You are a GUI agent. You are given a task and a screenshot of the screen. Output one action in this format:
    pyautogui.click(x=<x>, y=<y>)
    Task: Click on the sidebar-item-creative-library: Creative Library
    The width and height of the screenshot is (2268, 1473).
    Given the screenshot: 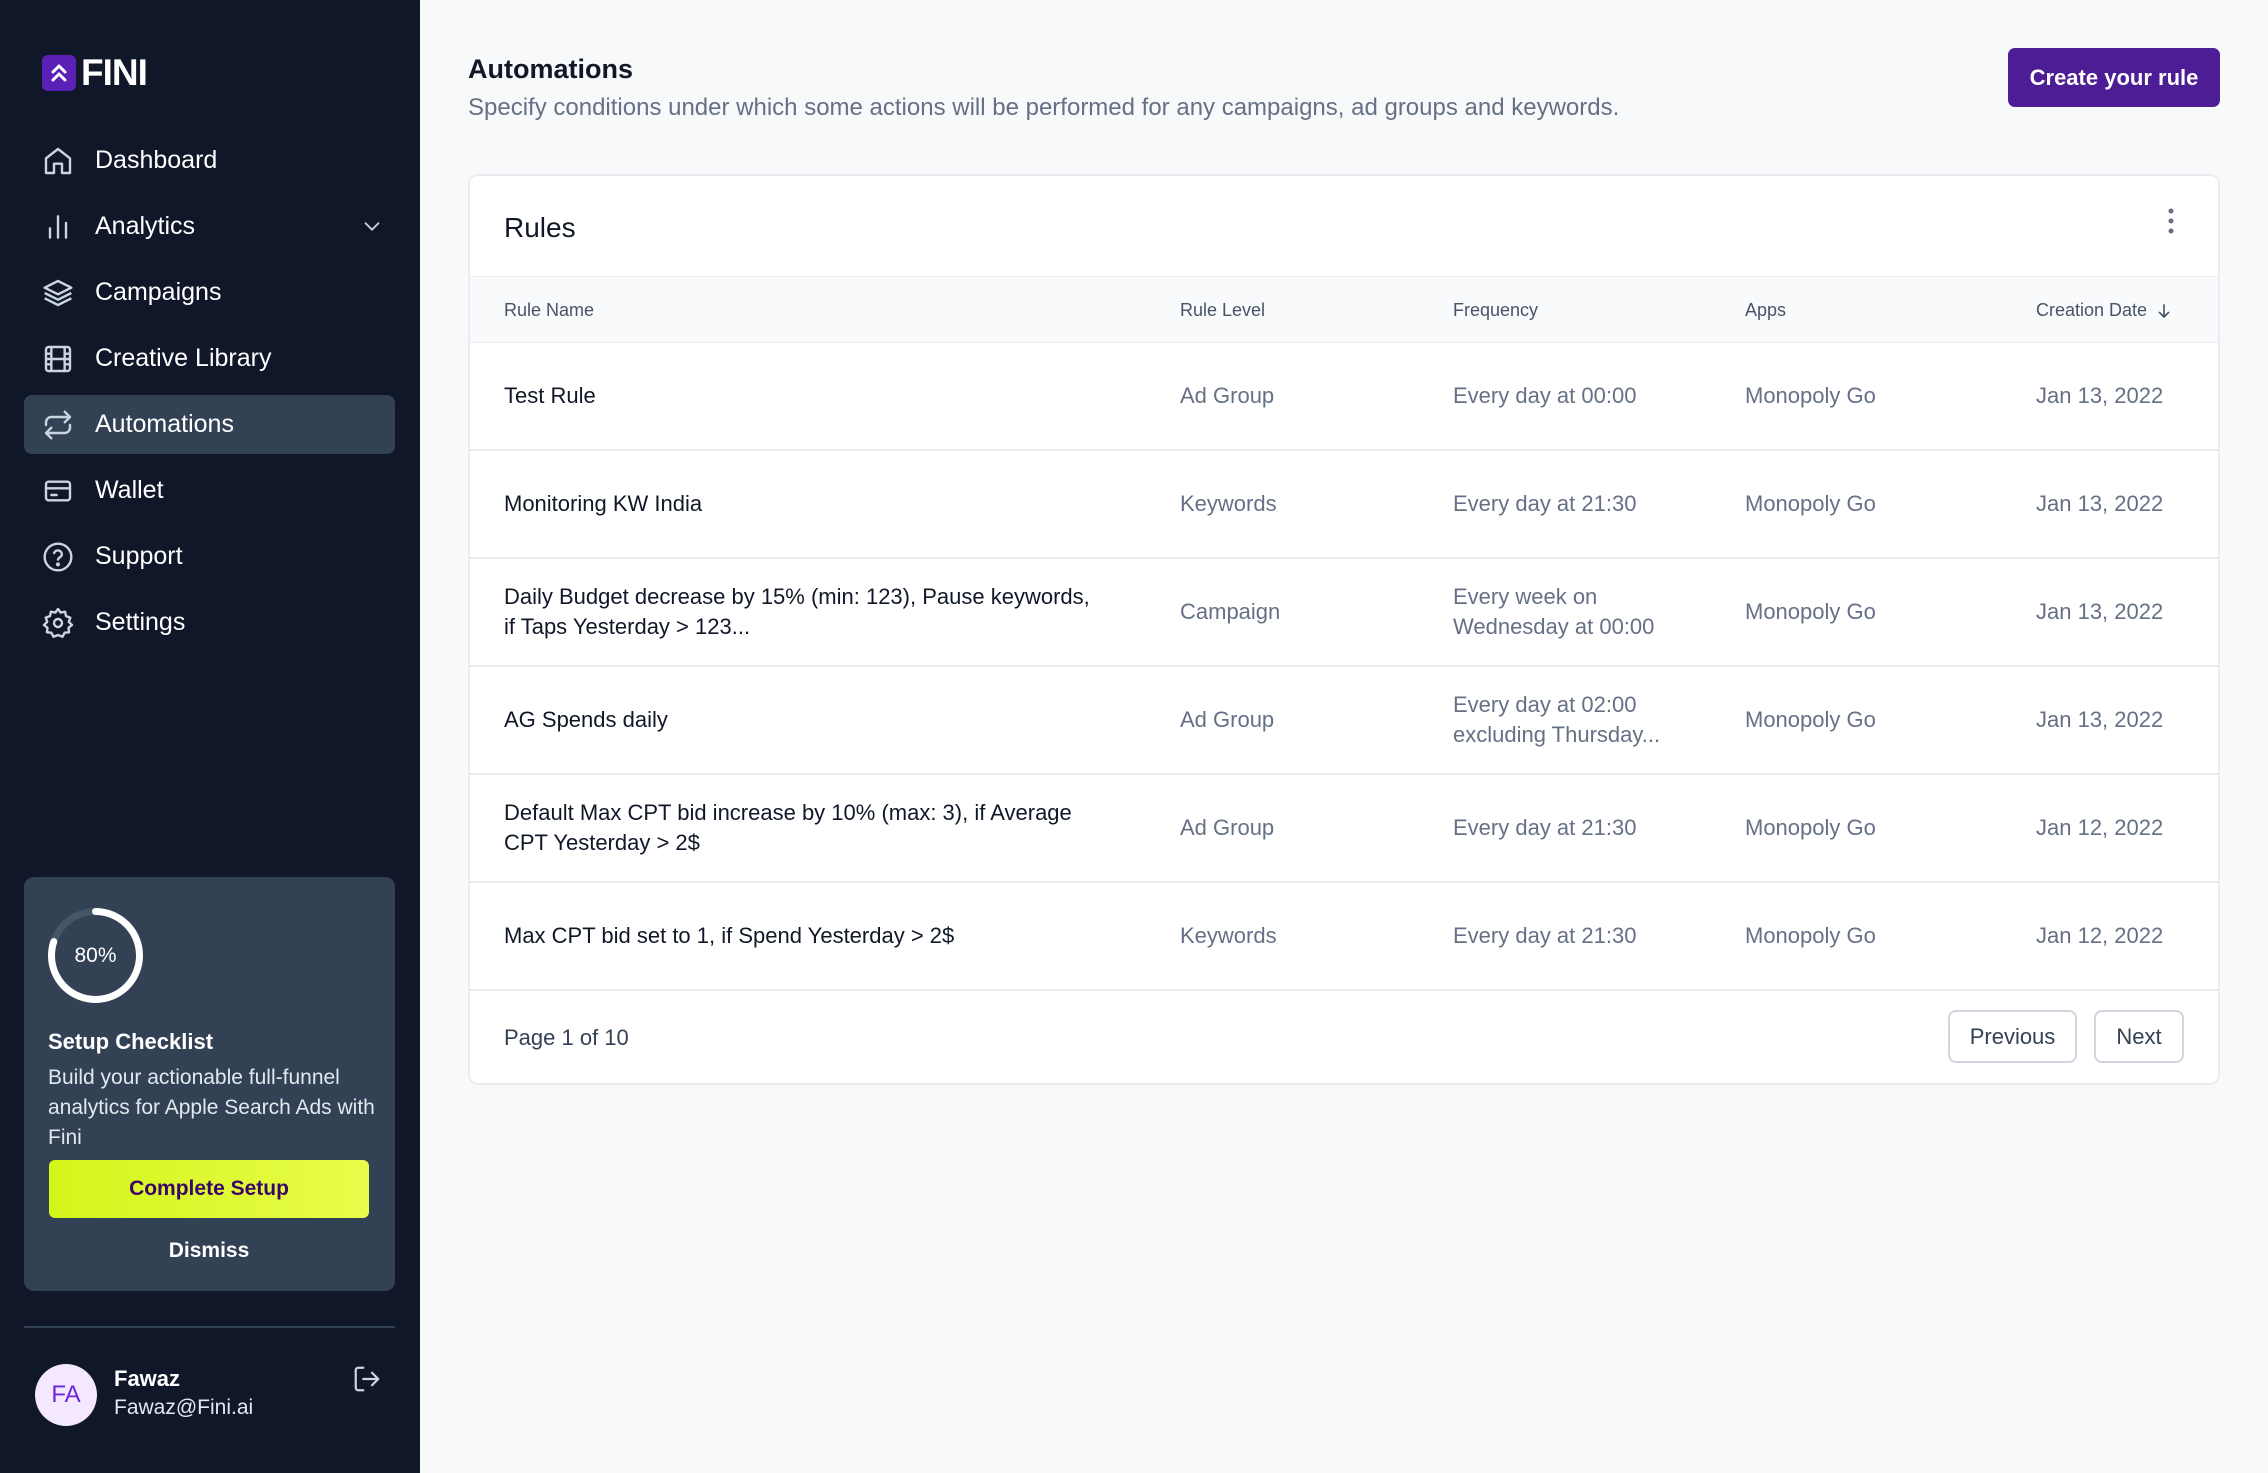 What is the action you would take?
    pyautogui.click(x=209, y=358)
    